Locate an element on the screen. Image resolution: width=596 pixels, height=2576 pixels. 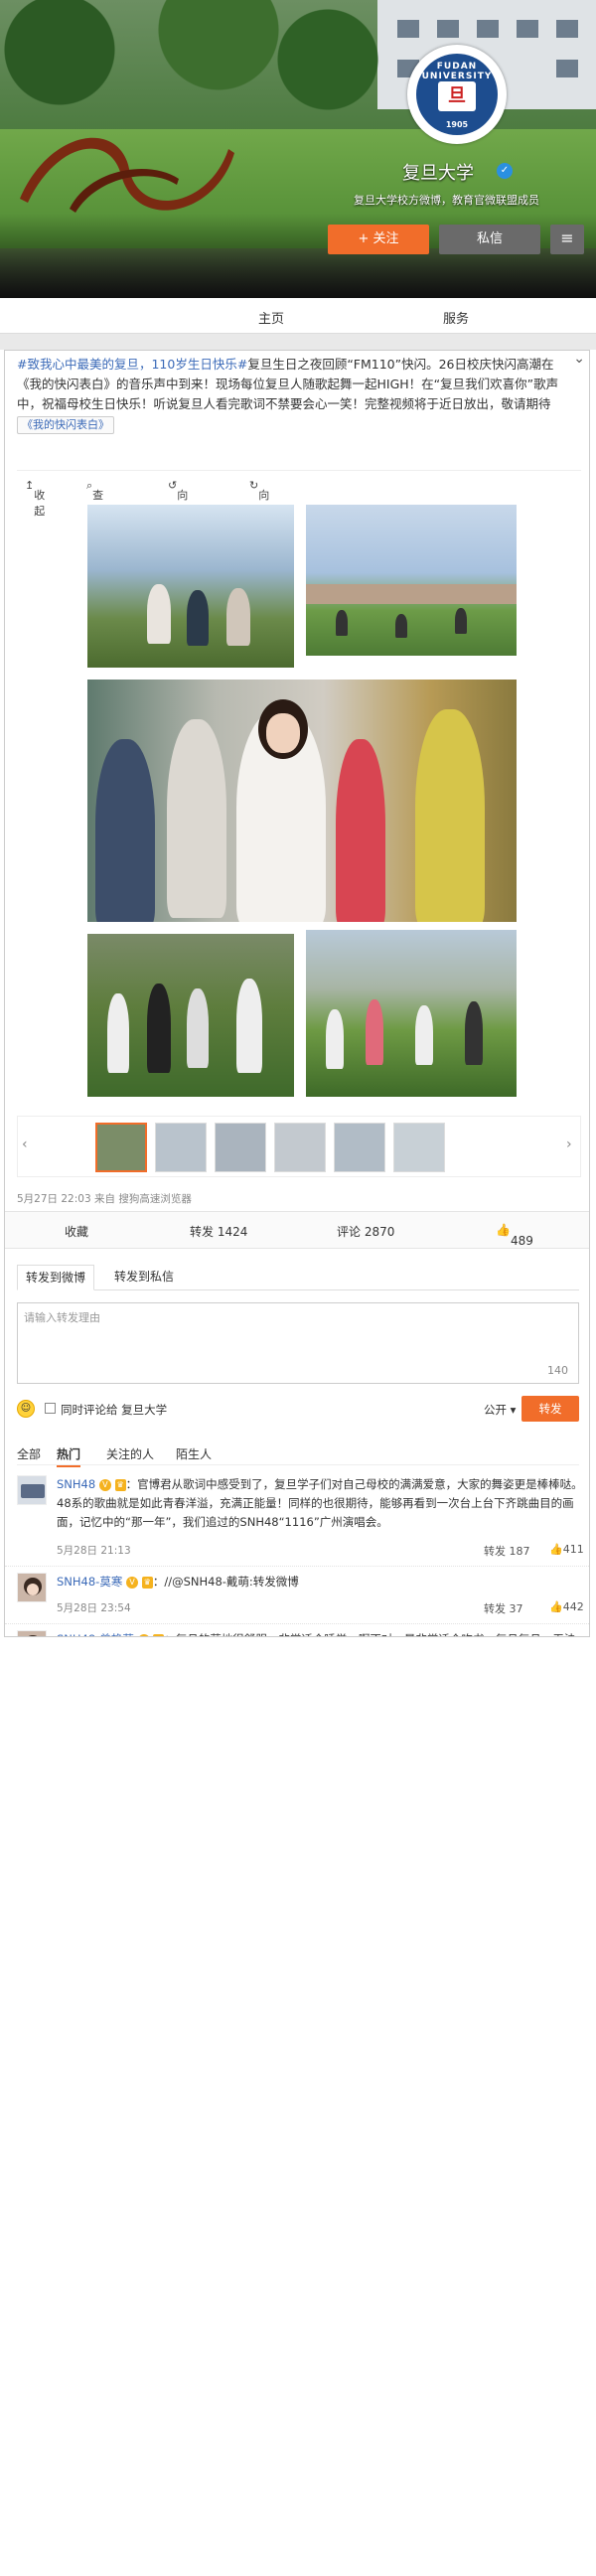
rotate-right-button: ↻ 向右旋转 is located at coordinates (259, 514).